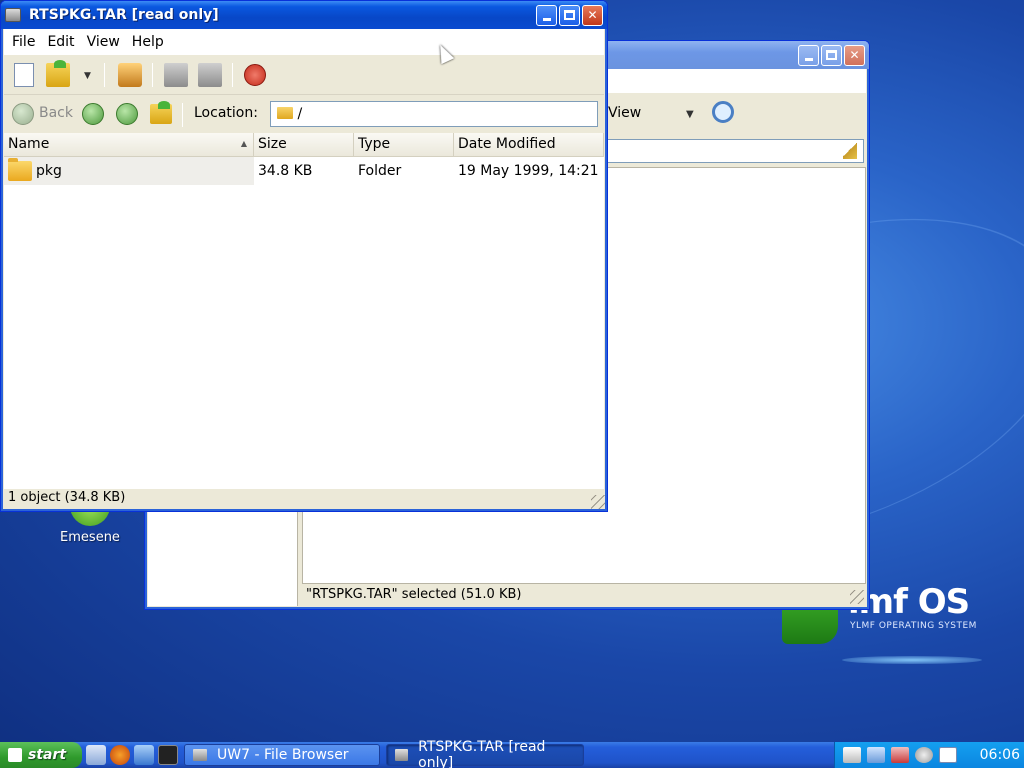 This screenshot has width=1024, height=768. I want to click on file-browser-status: "RTSPKG.TAR" selected (51.0 KB), so click(414, 594).